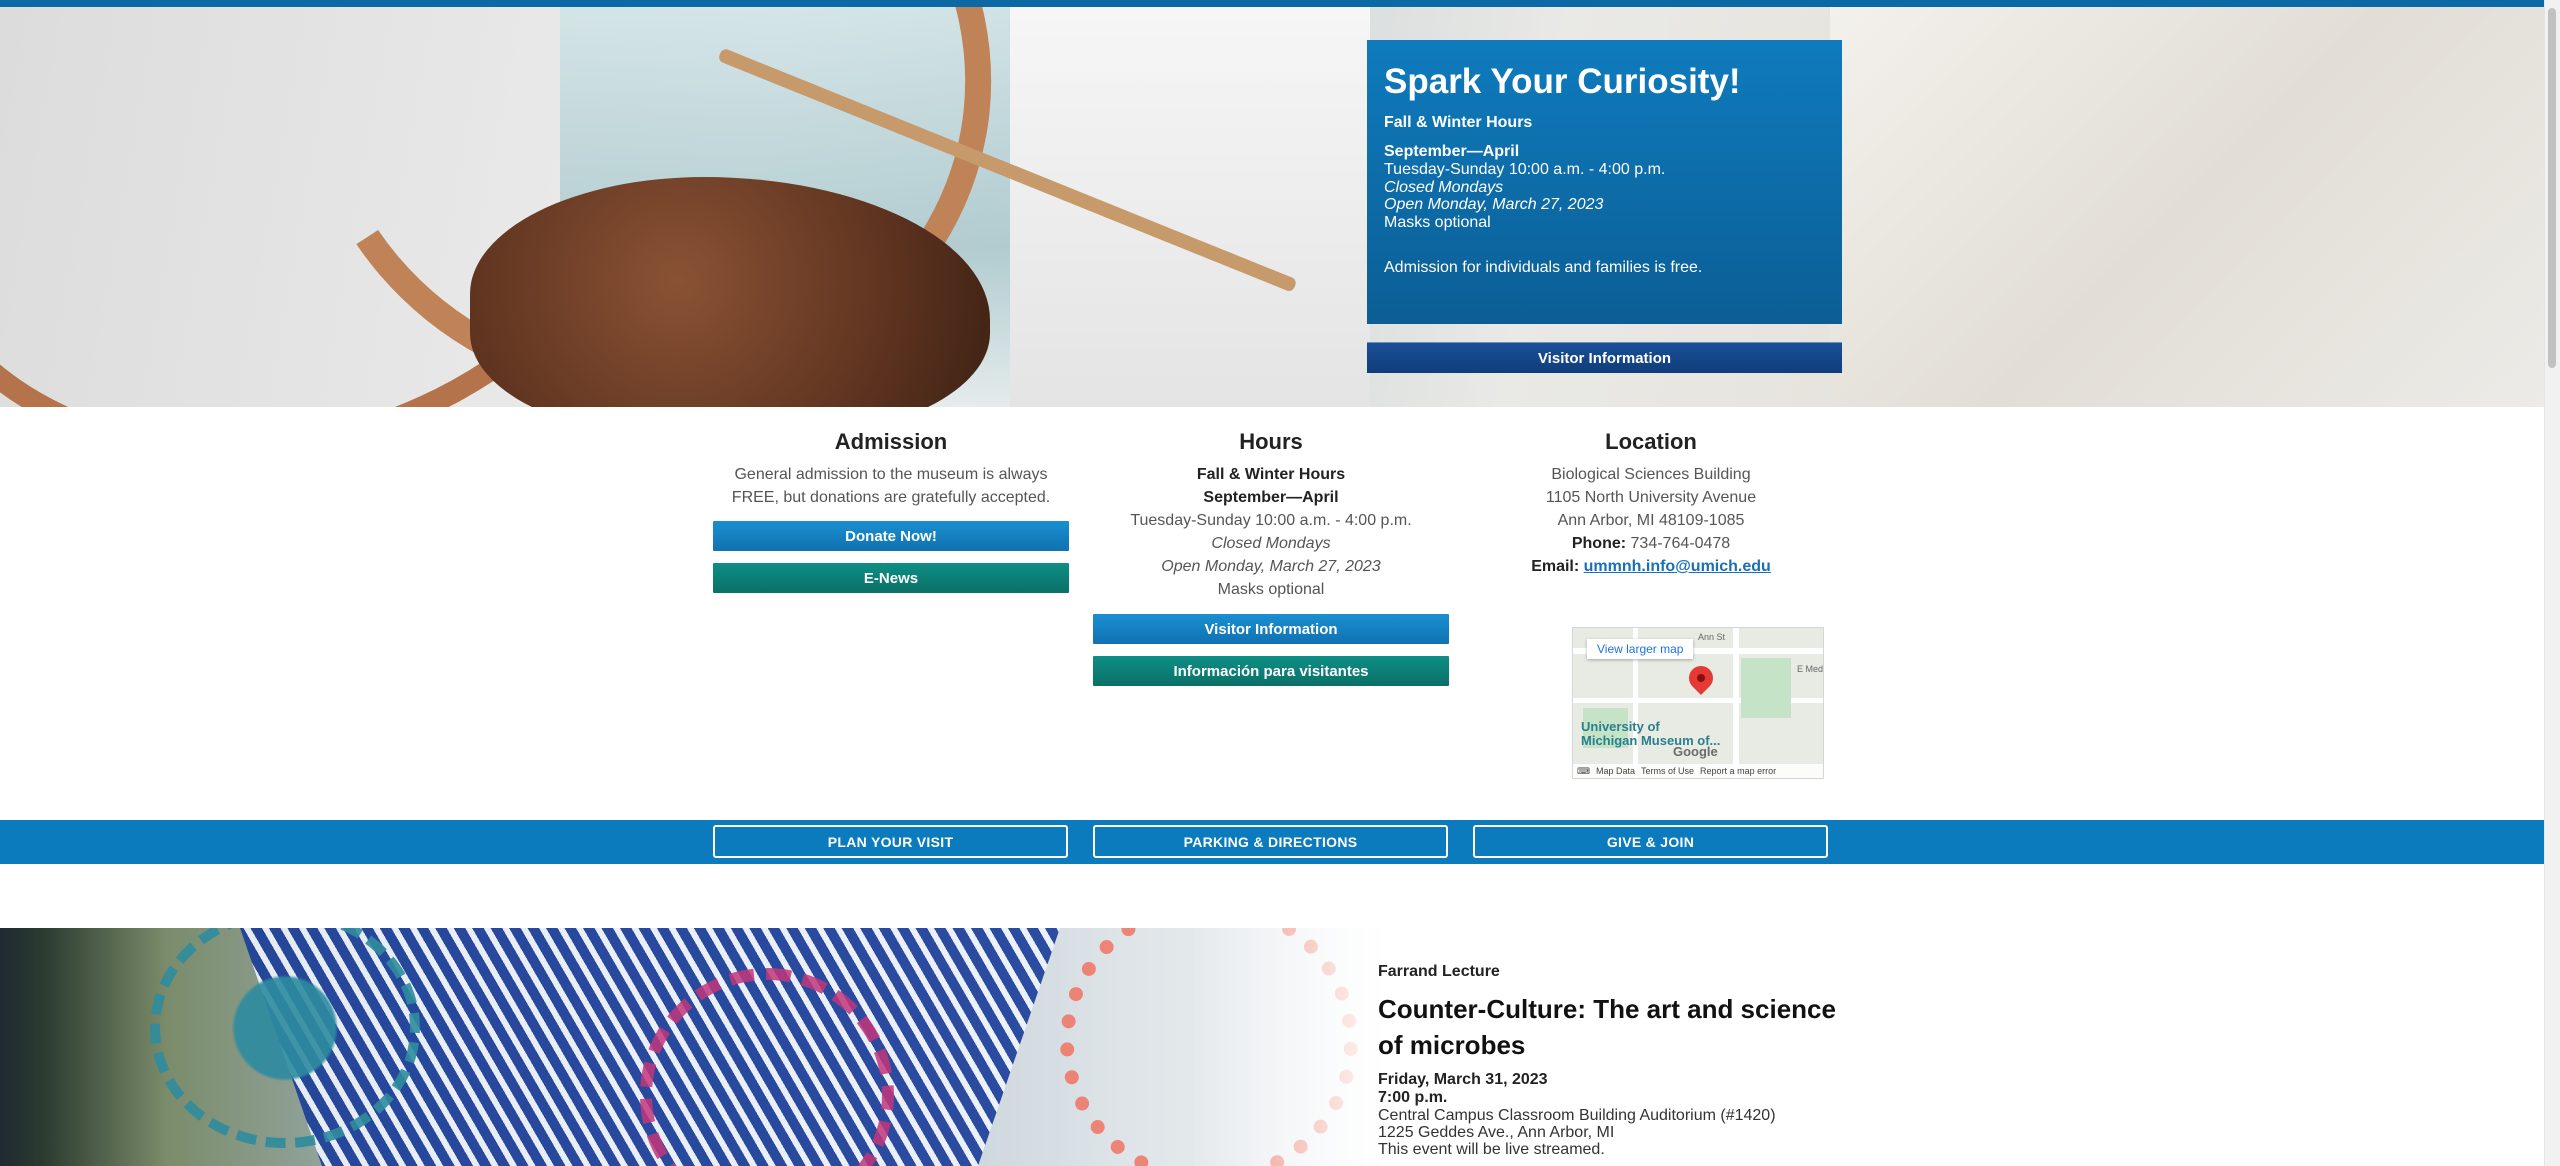 Image resolution: width=2560 pixels, height=1166 pixels. What do you see at coordinates (1452, 151) in the screenshot?
I see `hero-months: September—April` at bounding box center [1452, 151].